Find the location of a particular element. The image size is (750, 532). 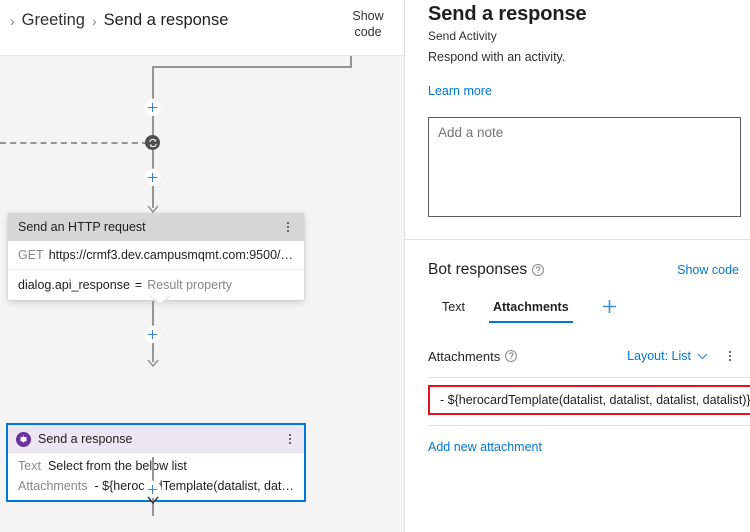

refresh-glyph is located at coordinates (152, 142).